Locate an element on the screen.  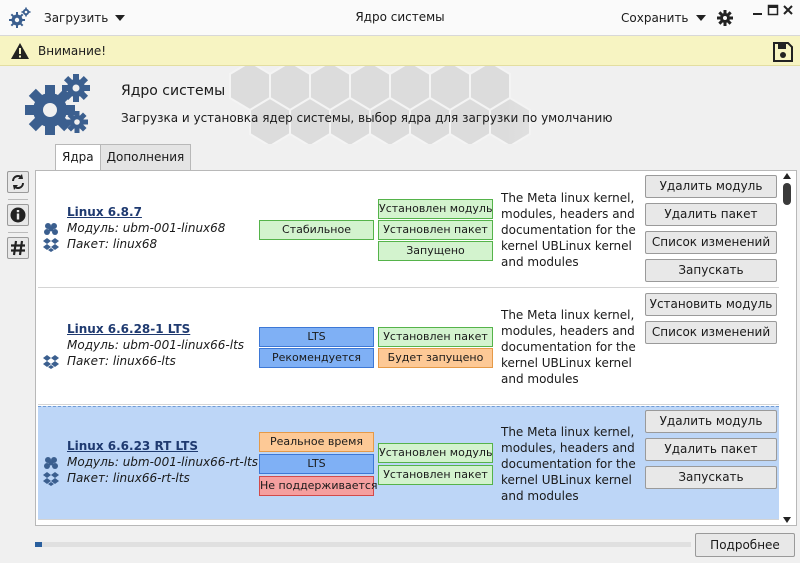
save-menu-label: Сохранить is located at coordinates (655, 18).